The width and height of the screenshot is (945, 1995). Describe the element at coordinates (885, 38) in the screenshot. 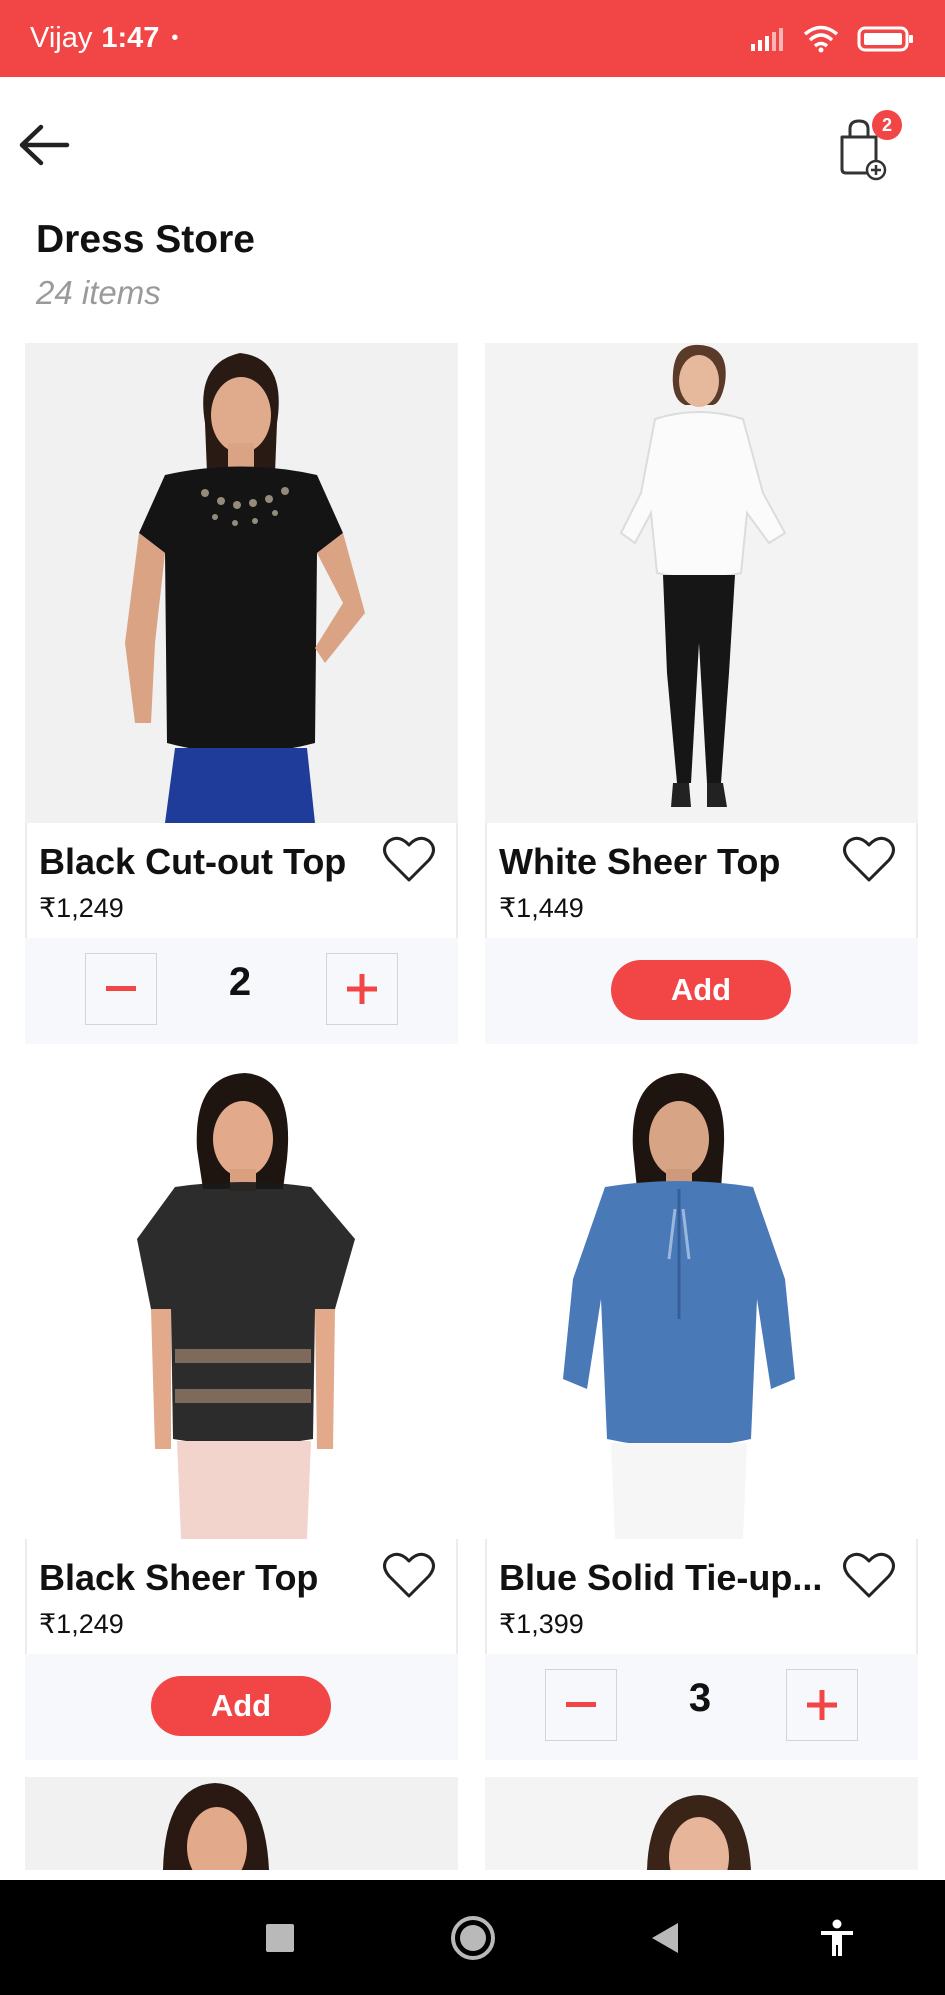

I see `battery-icon` at that location.